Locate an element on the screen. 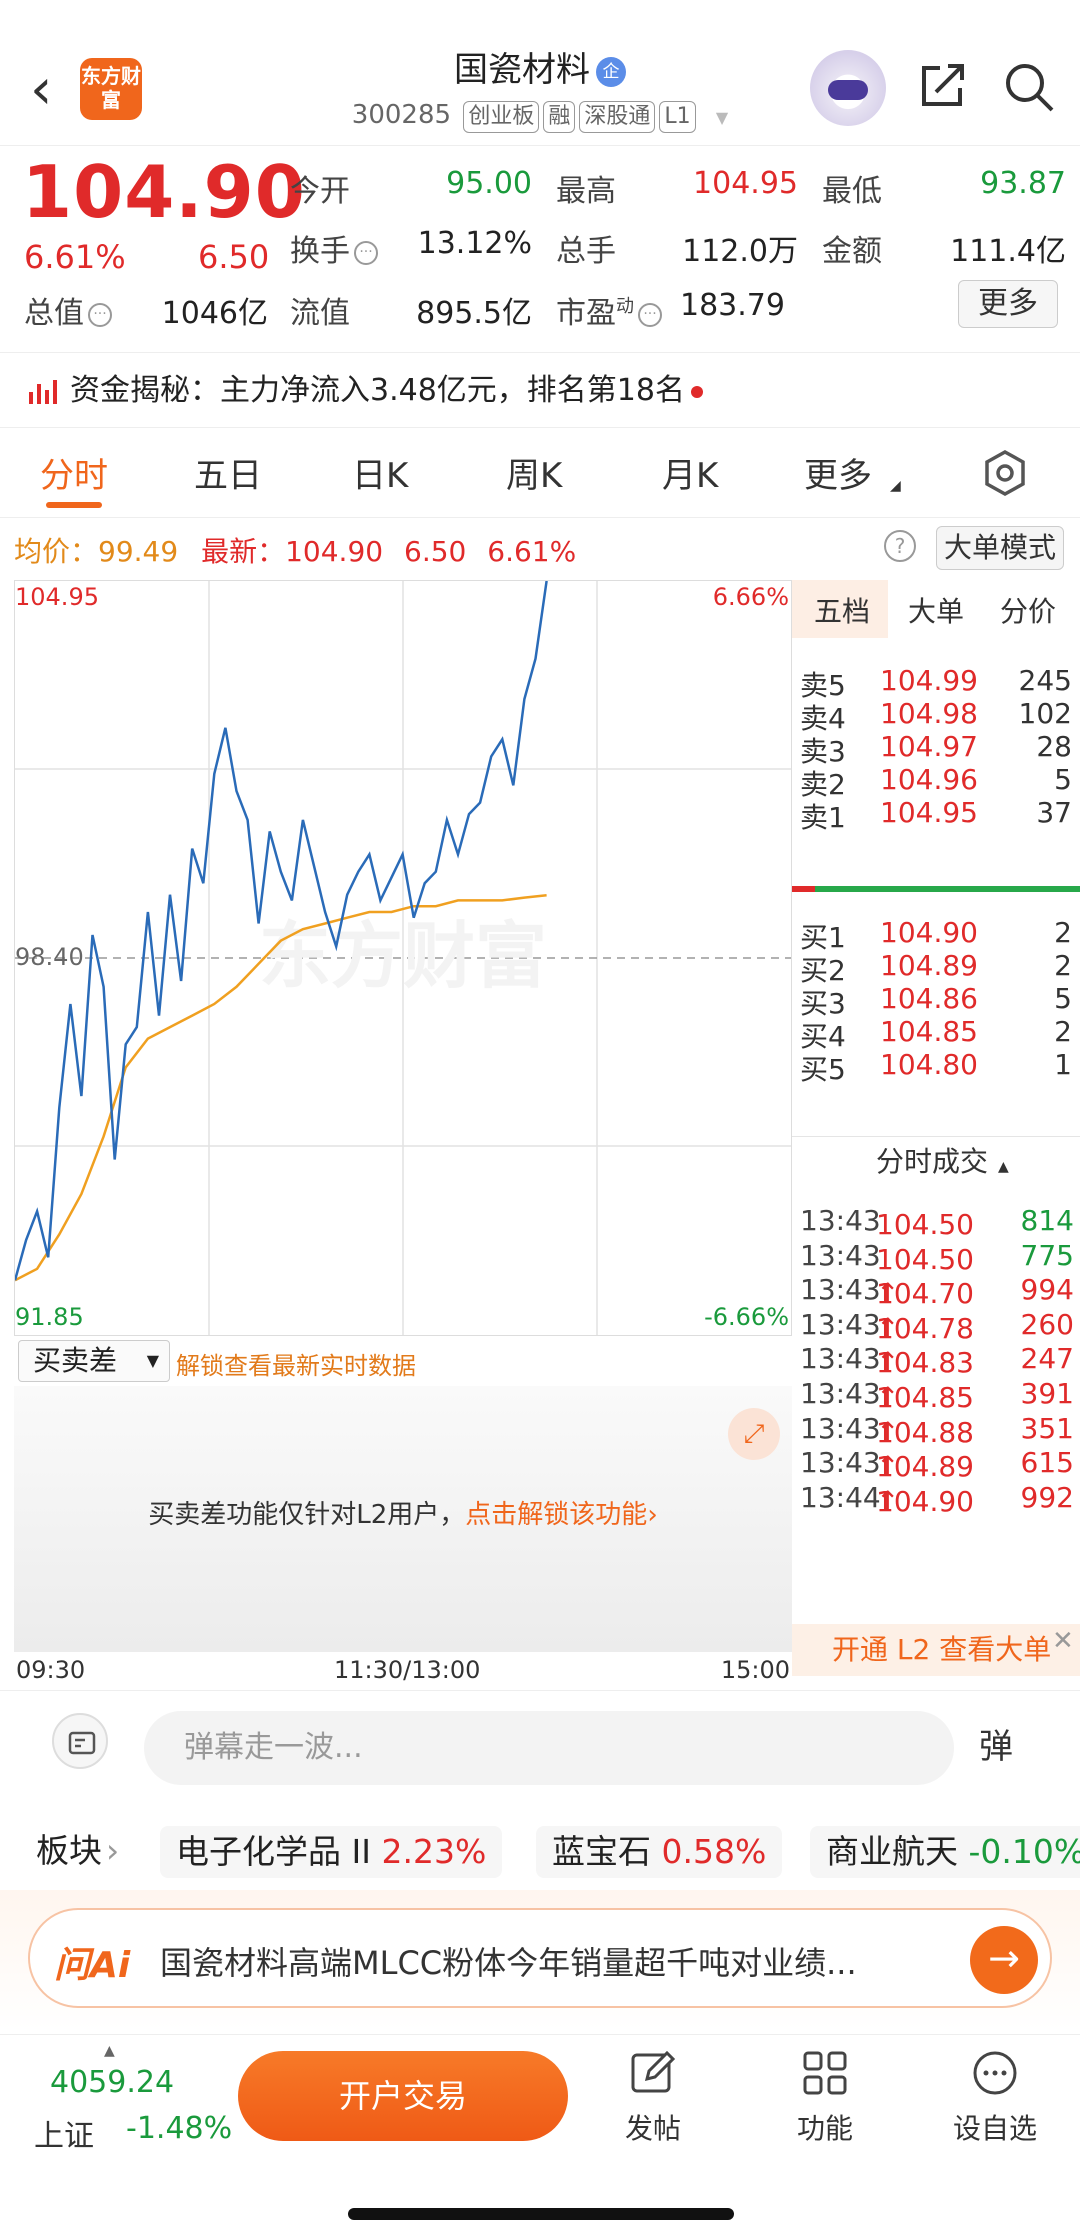 The width and height of the screenshot is (1080, 2240). time-mid: 11:30/13:00 is located at coordinates (407, 1670).